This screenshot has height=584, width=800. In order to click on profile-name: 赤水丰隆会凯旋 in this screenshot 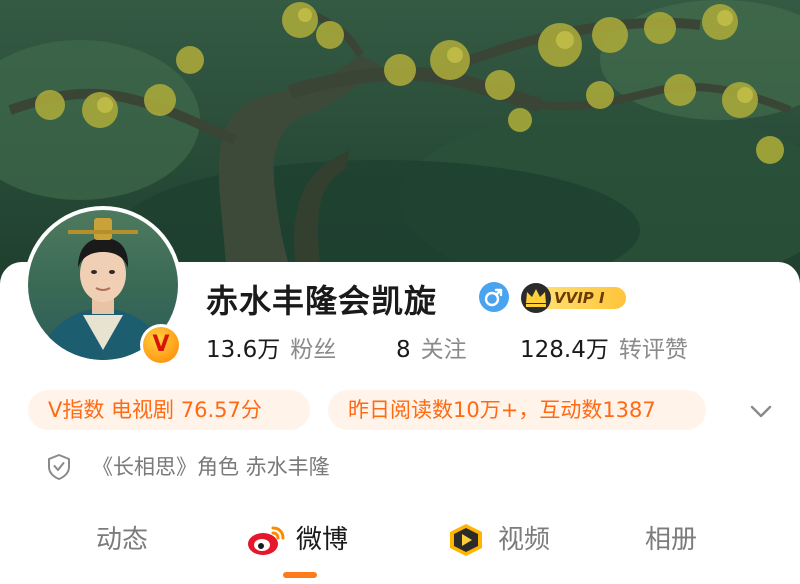, I will do `click(322, 301)`.